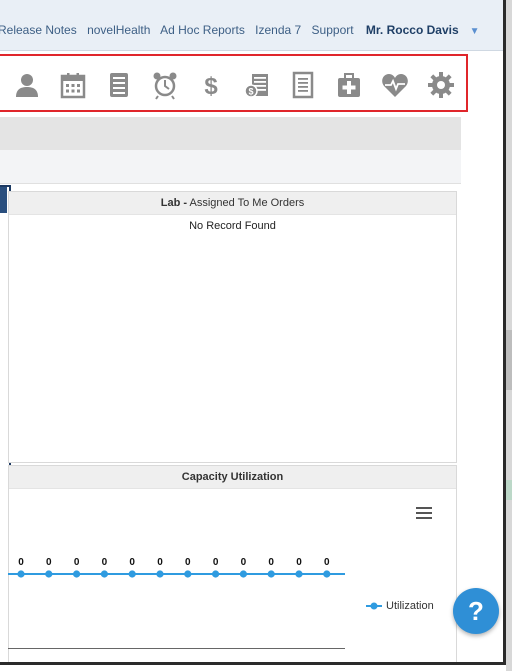 This screenshot has width=512, height=671. Describe the element at coordinates (246, 203) in the screenshot. I see `lab-title-text: Assigned To Me Orders` at that location.